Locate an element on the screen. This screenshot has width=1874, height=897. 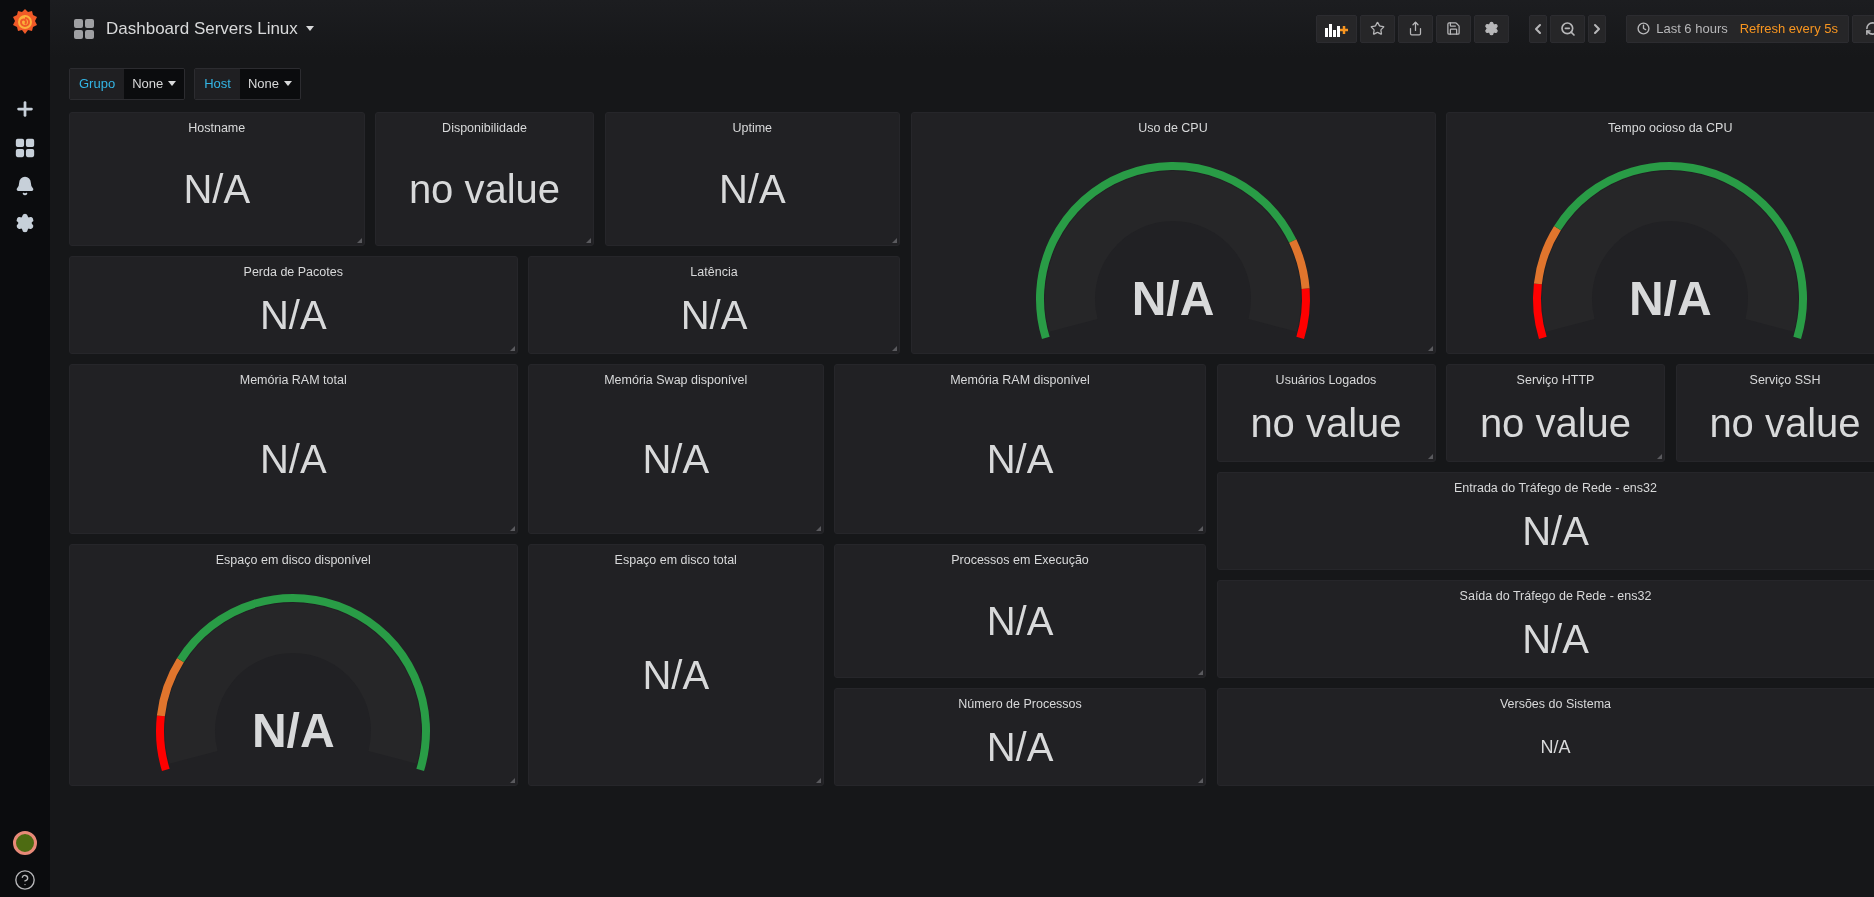
panel-title: Serviço HTTP is located at coordinates (1555, 380).